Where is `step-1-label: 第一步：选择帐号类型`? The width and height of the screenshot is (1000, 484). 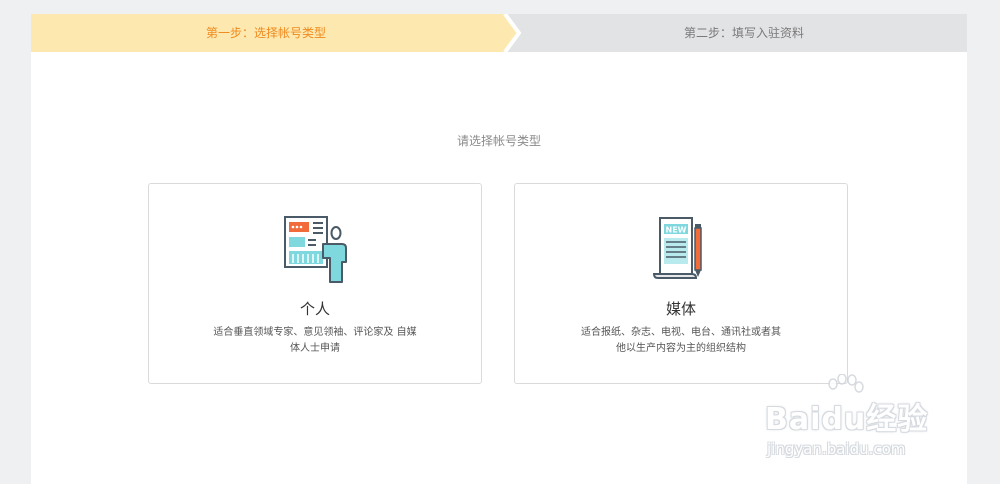 step-1-label: 第一步：选择帐号类型 is located at coordinates (265, 33).